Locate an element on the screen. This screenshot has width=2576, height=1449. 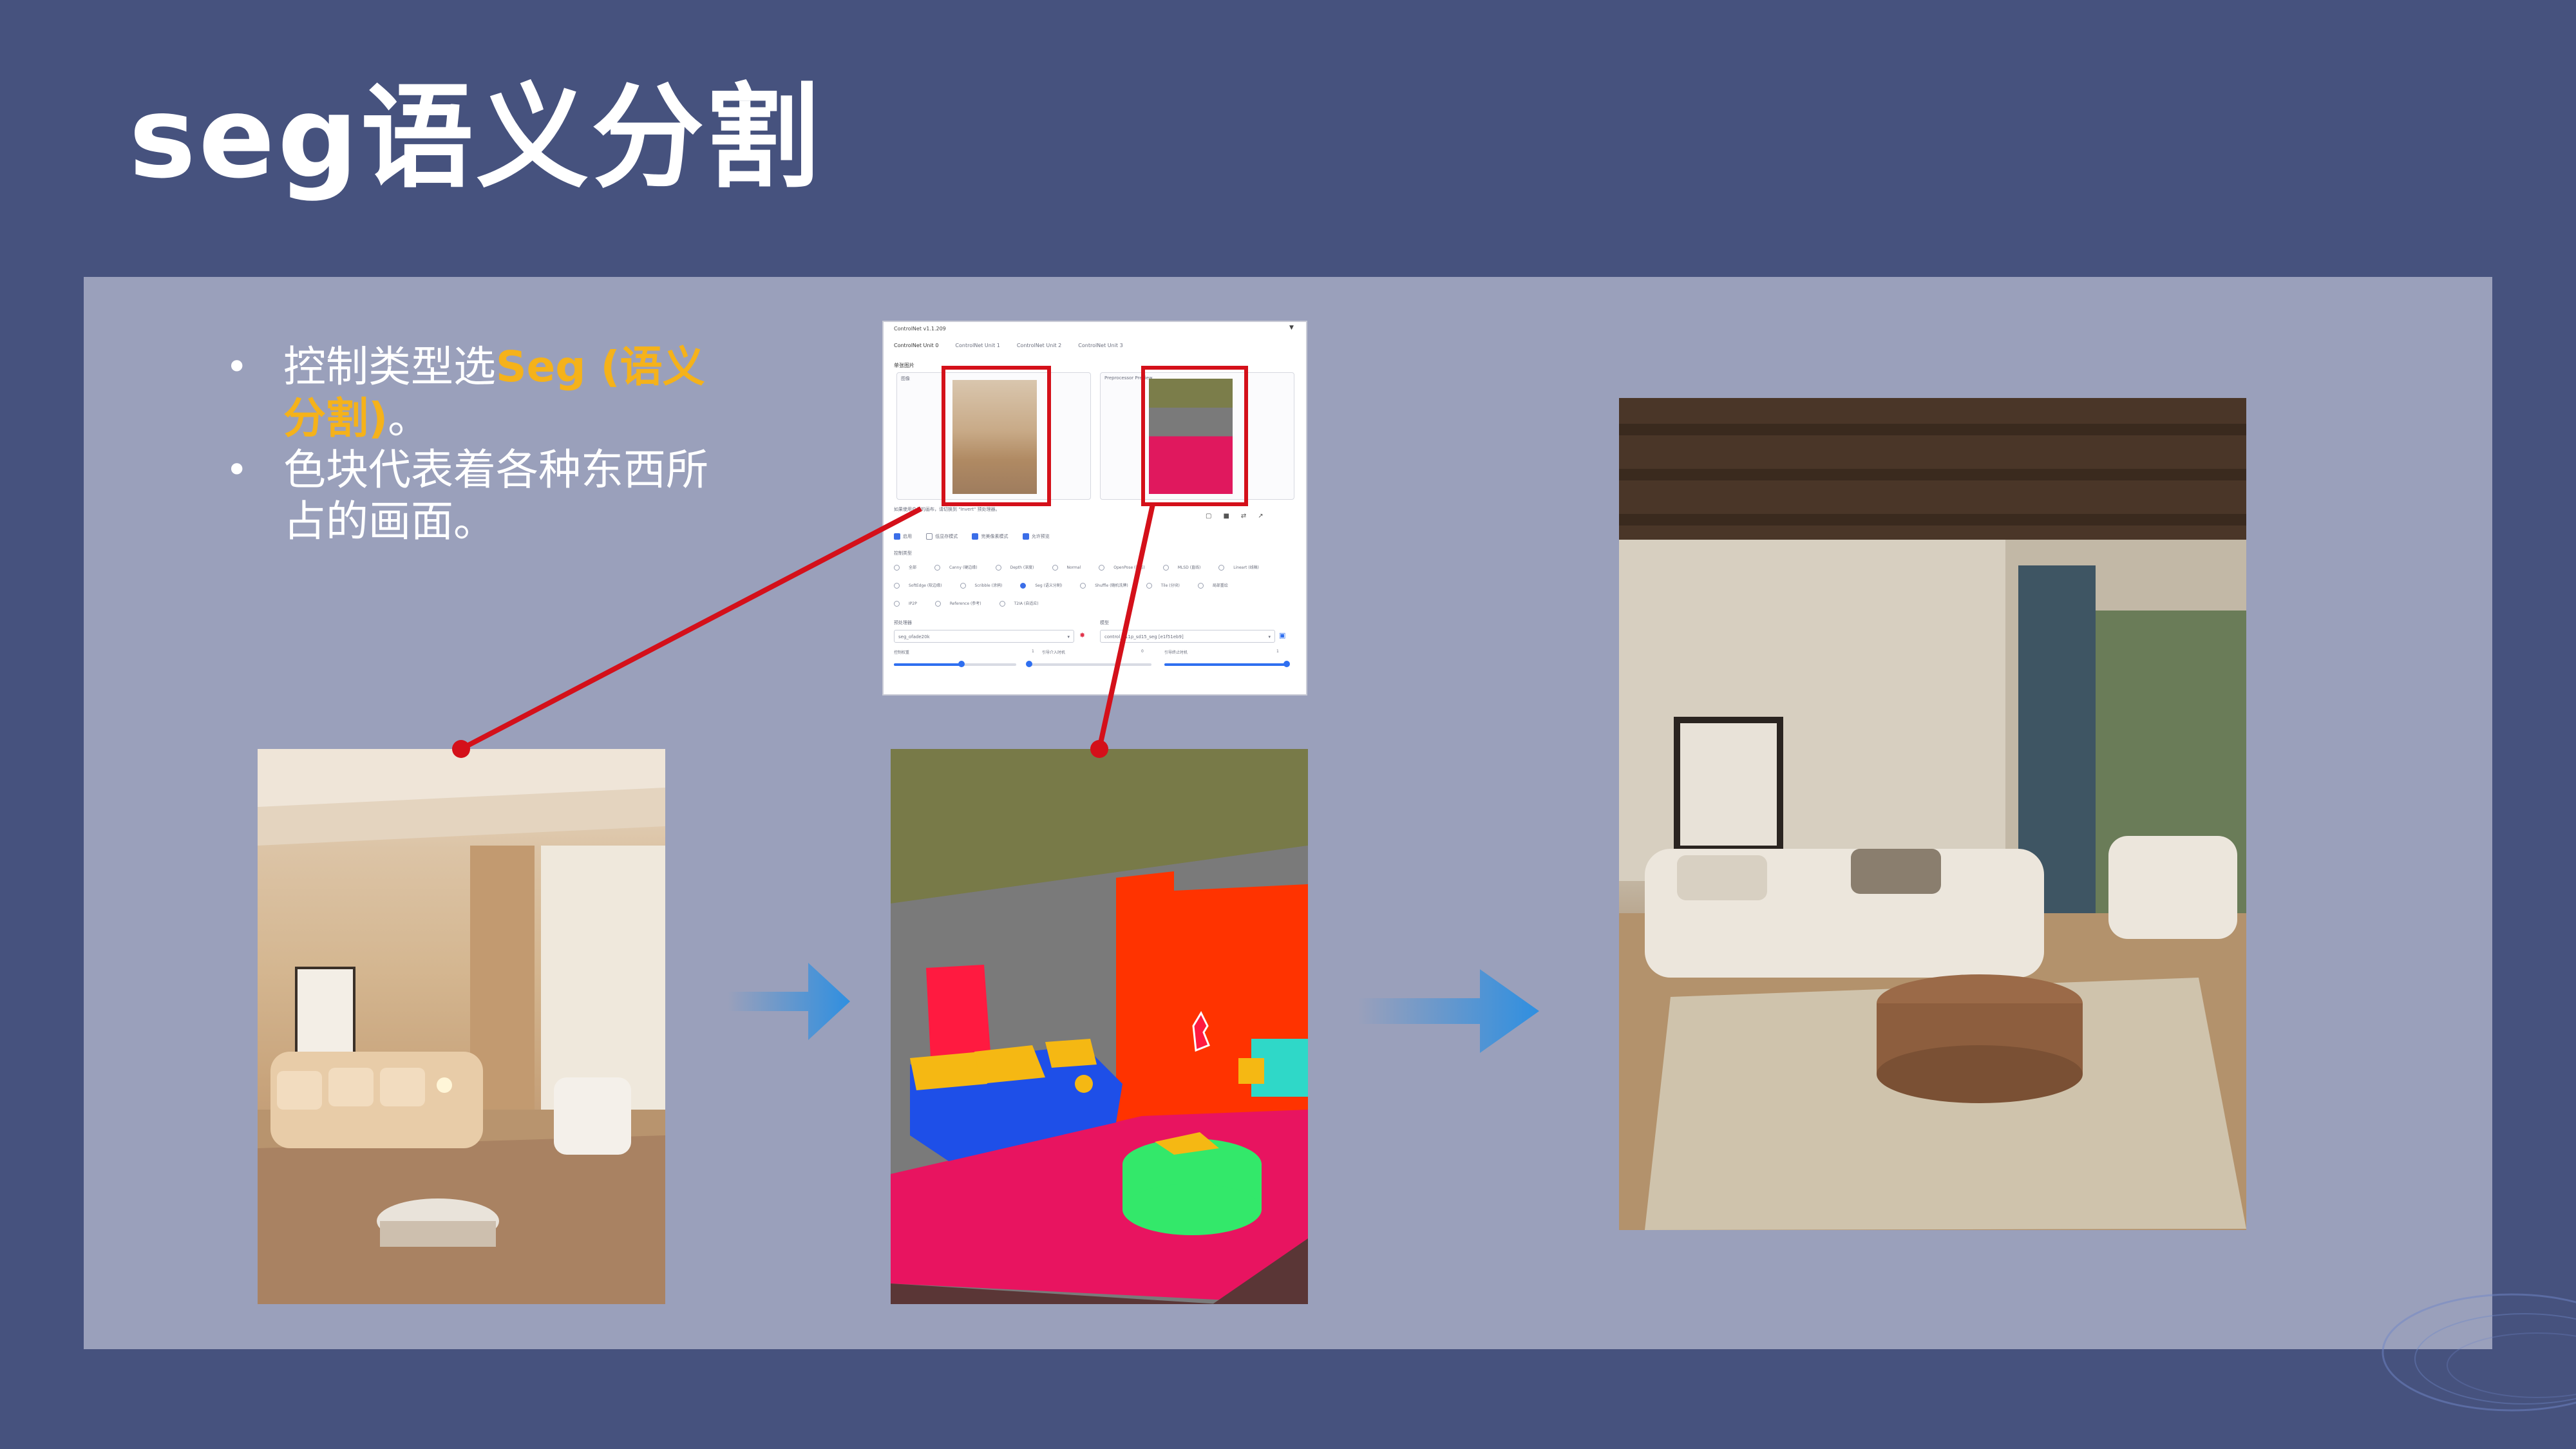
connector-line-seg is located at coordinates (1126, 627).